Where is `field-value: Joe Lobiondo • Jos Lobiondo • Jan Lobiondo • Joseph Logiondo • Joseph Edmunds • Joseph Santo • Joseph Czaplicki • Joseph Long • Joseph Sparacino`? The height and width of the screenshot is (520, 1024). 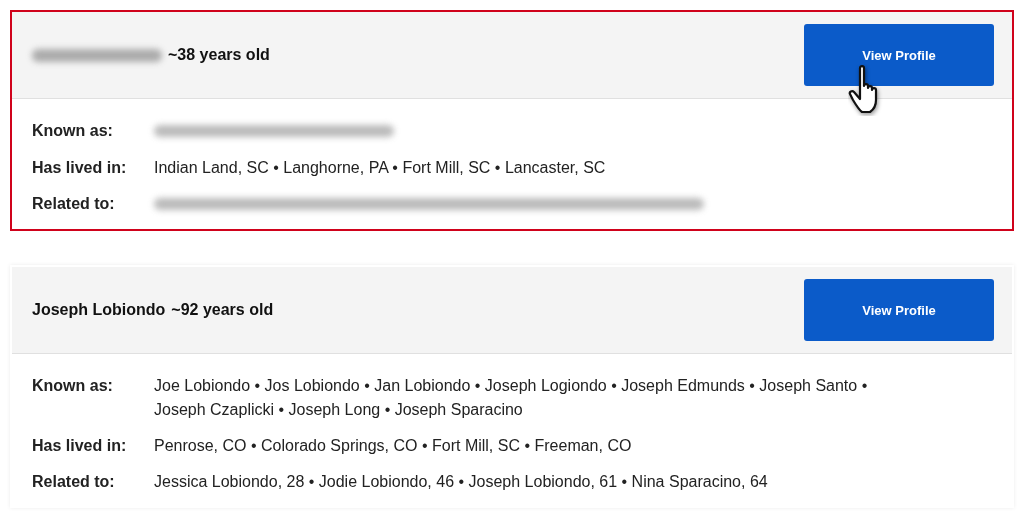 field-value: Joe Lobiondo • Jos Lobiondo • Jan Lobiondo • Joseph Logiondo • Joseph Edmunds • Joseph Santo • Joseph Czaplicki • Joseph Long • Joseph Sparacino is located at coordinates (511, 397).